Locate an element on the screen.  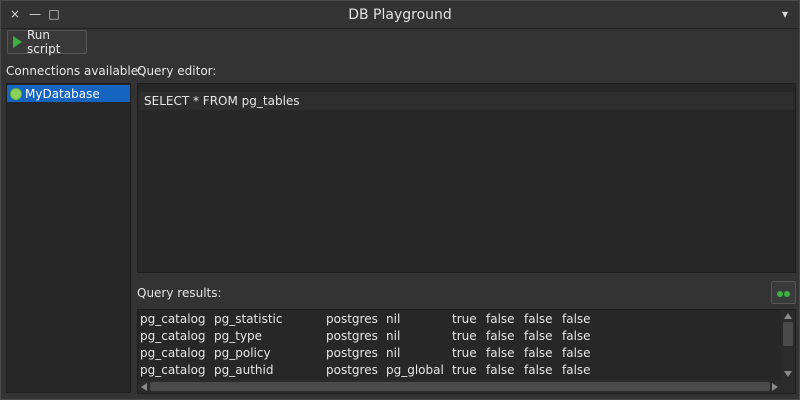
scroll-down-icon is located at coordinates (788, 374).